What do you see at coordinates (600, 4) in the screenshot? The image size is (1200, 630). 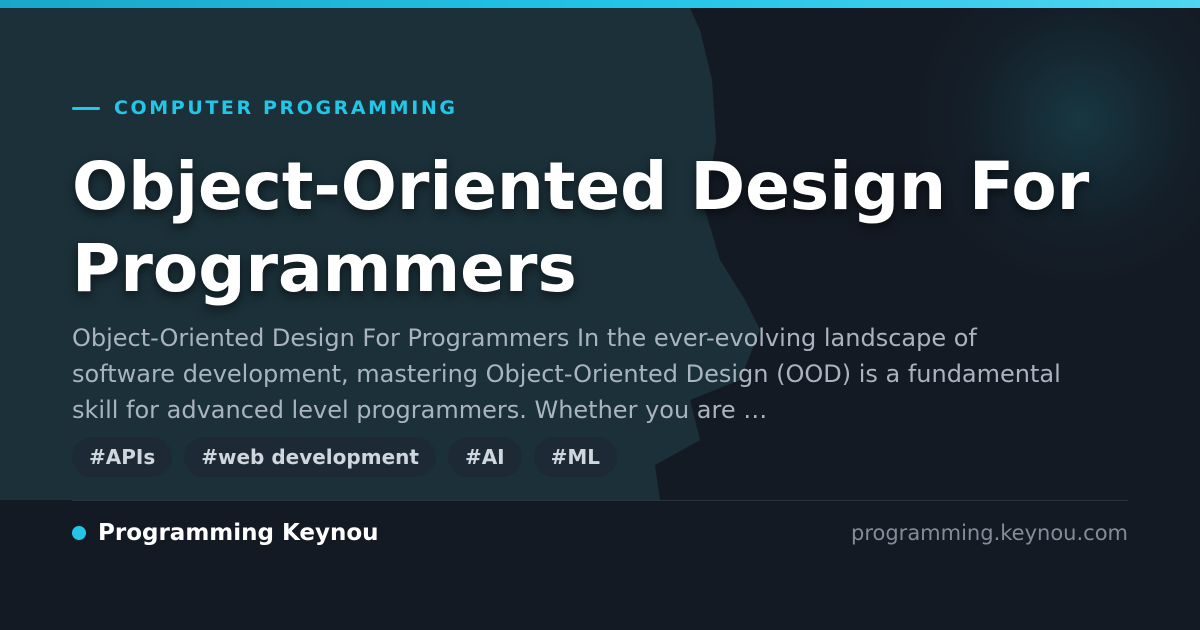 I see `accent-top-bar` at bounding box center [600, 4].